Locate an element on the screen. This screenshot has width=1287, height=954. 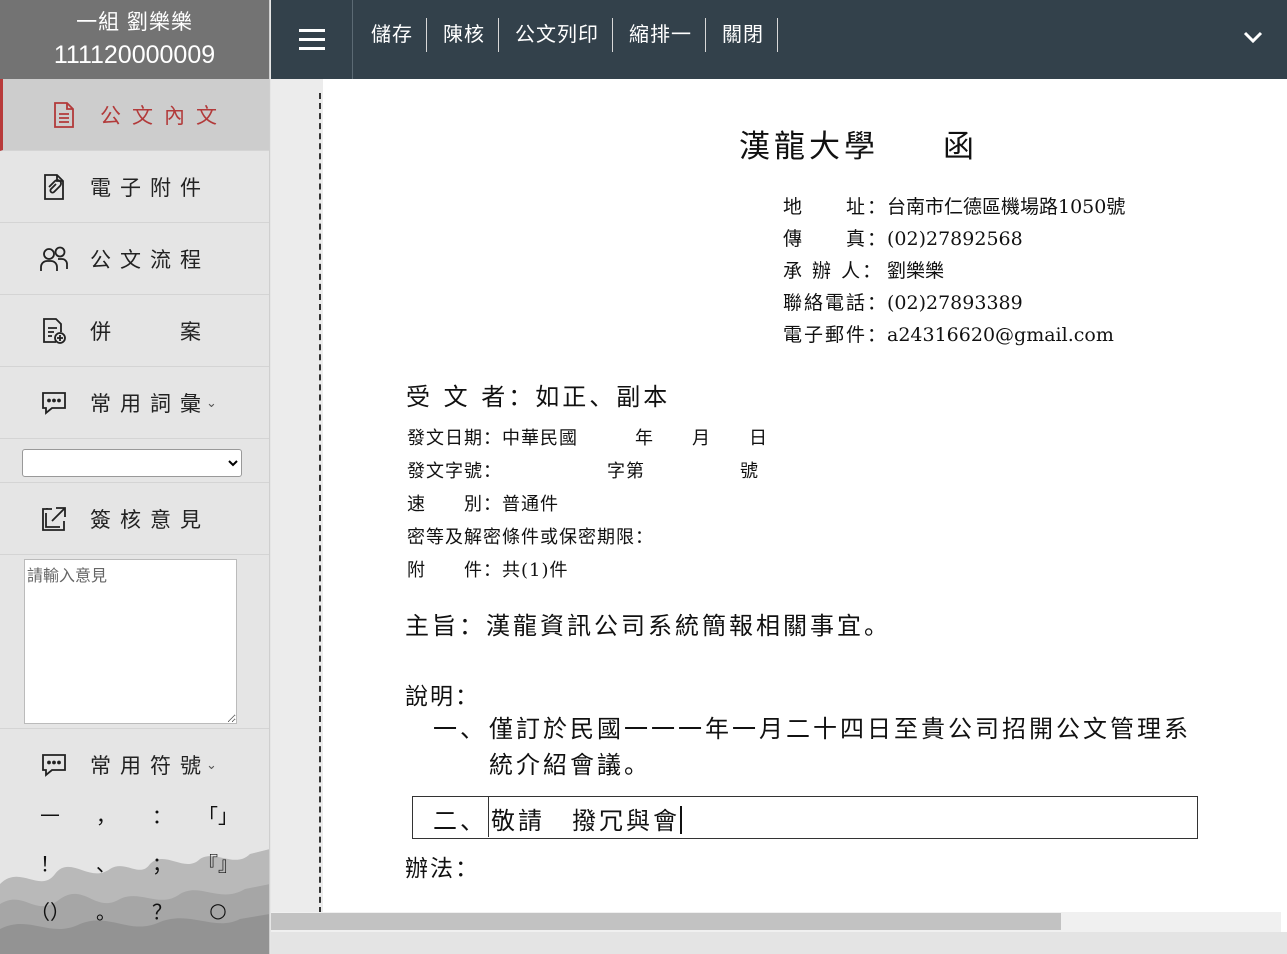
horizontal-scrollbar is located at coordinates (779, 922).